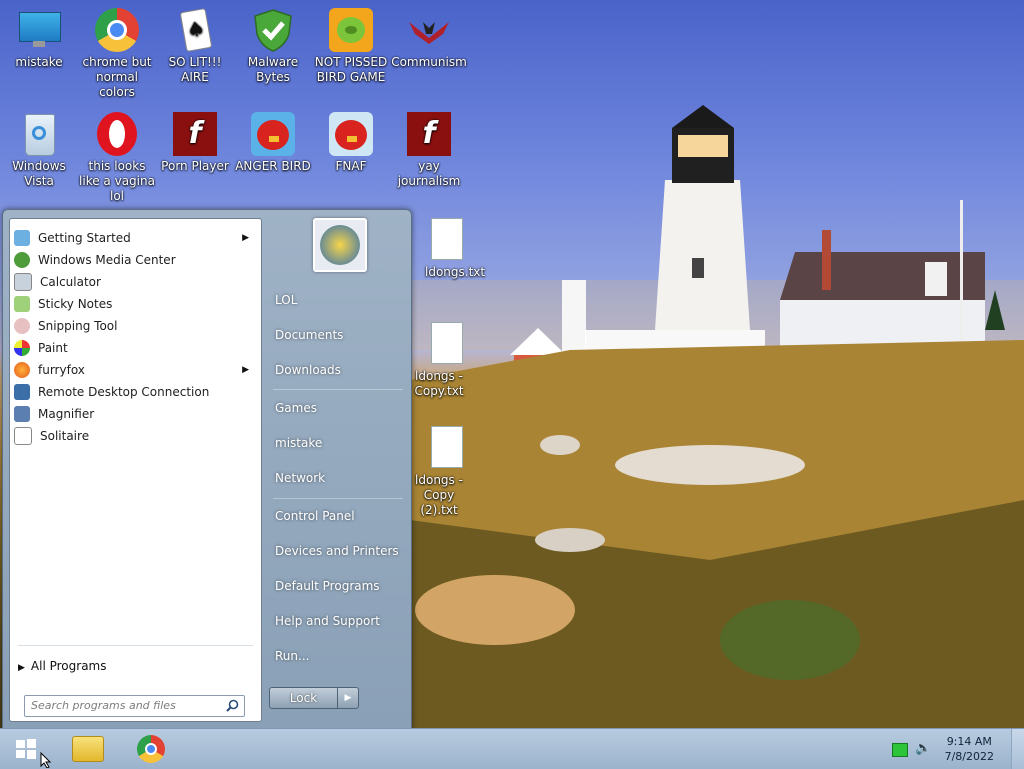 The width and height of the screenshot is (1024, 769). I want to click on recycle-bin-icon, so click(39, 134).